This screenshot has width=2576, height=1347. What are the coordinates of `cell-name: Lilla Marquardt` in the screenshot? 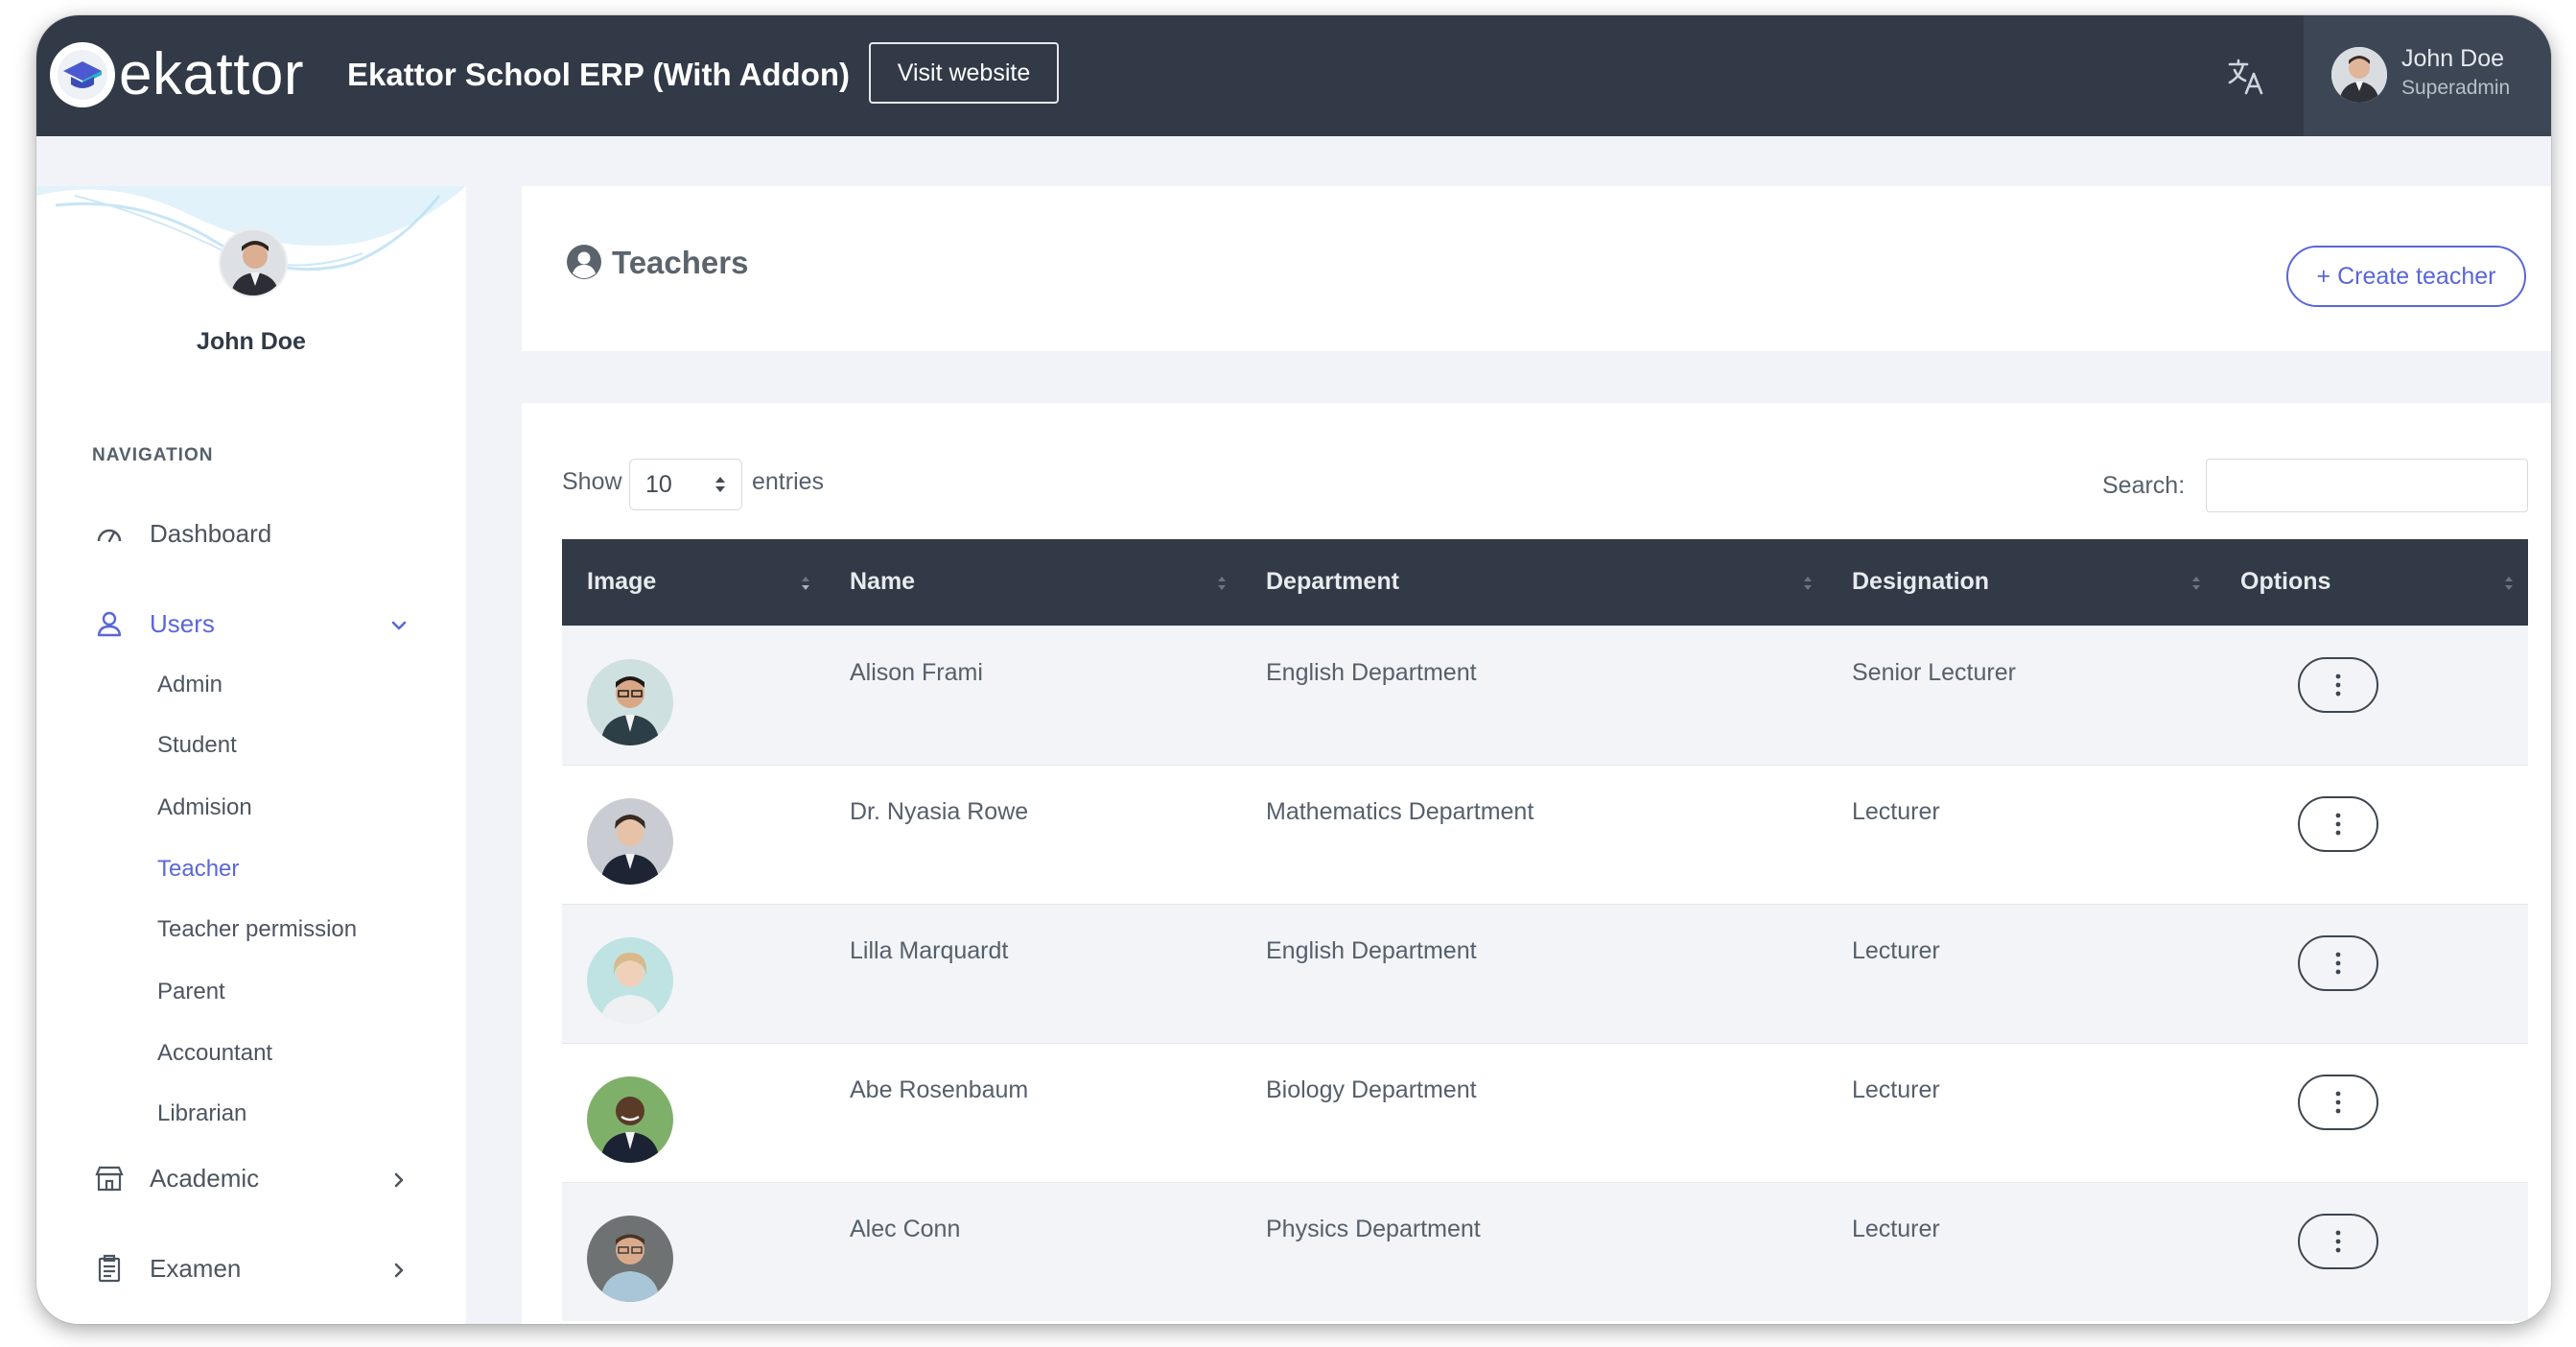 It's located at (929, 950).